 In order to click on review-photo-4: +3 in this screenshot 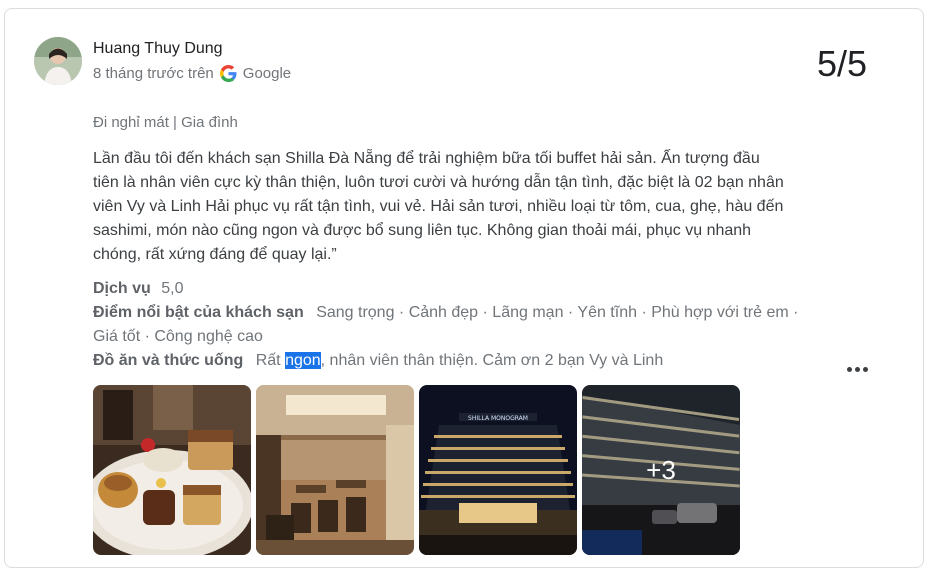, I will do `click(661, 470)`.